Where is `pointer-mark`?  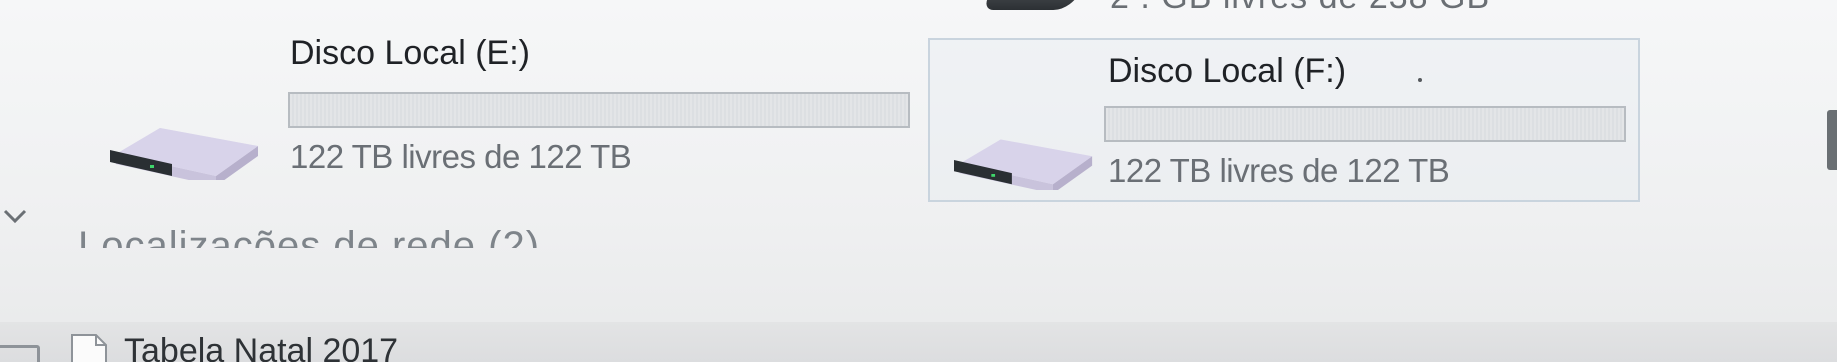 pointer-mark is located at coordinates (1420, 80).